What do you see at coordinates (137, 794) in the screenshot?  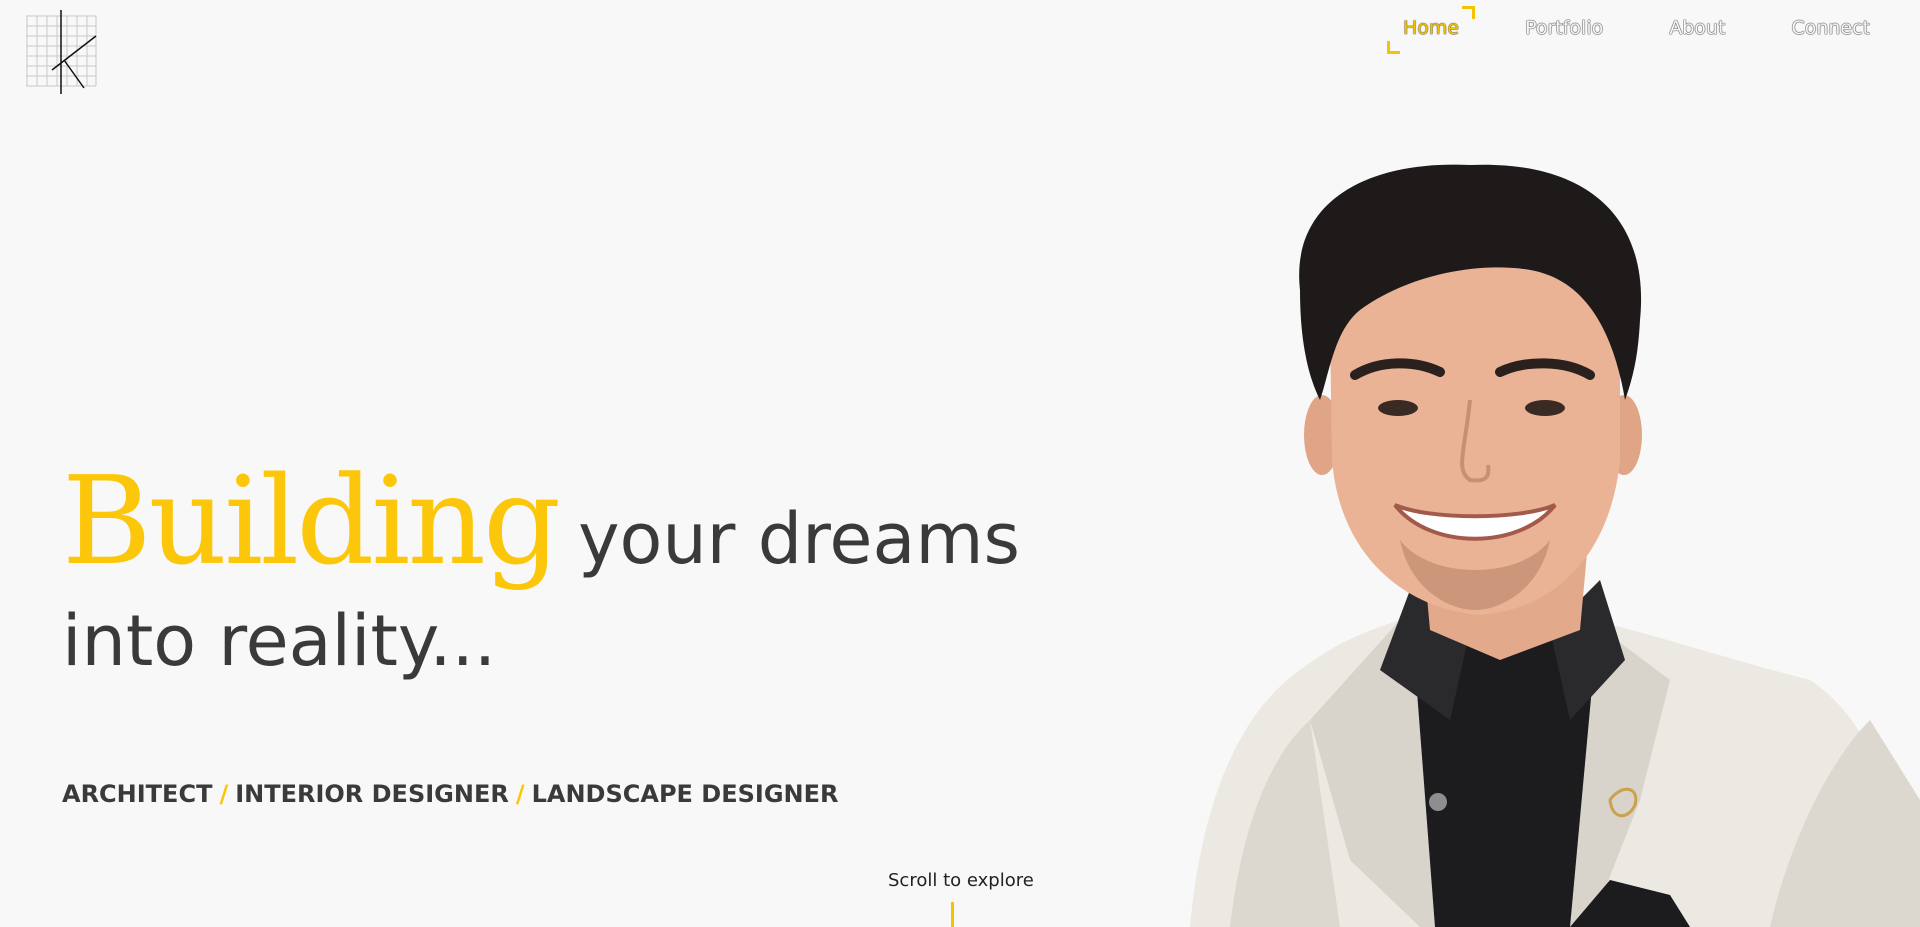 I see `role-architect: ARCHITECT` at bounding box center [137, 794].